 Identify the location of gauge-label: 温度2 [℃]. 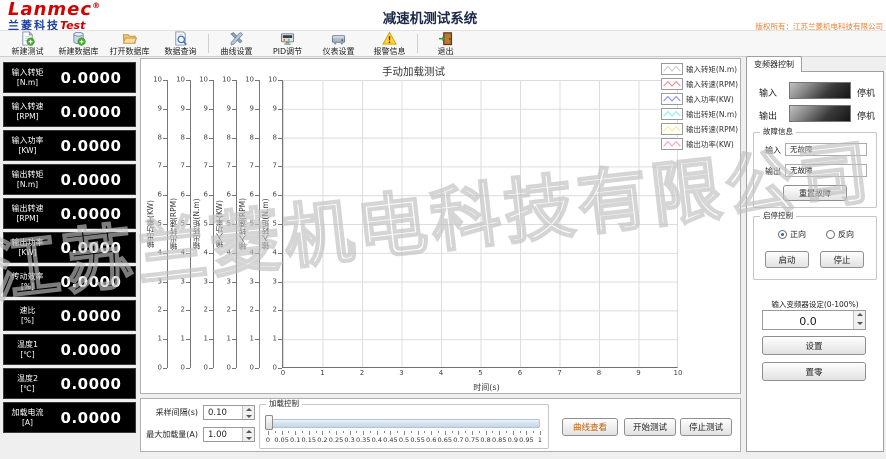
(27, 383).